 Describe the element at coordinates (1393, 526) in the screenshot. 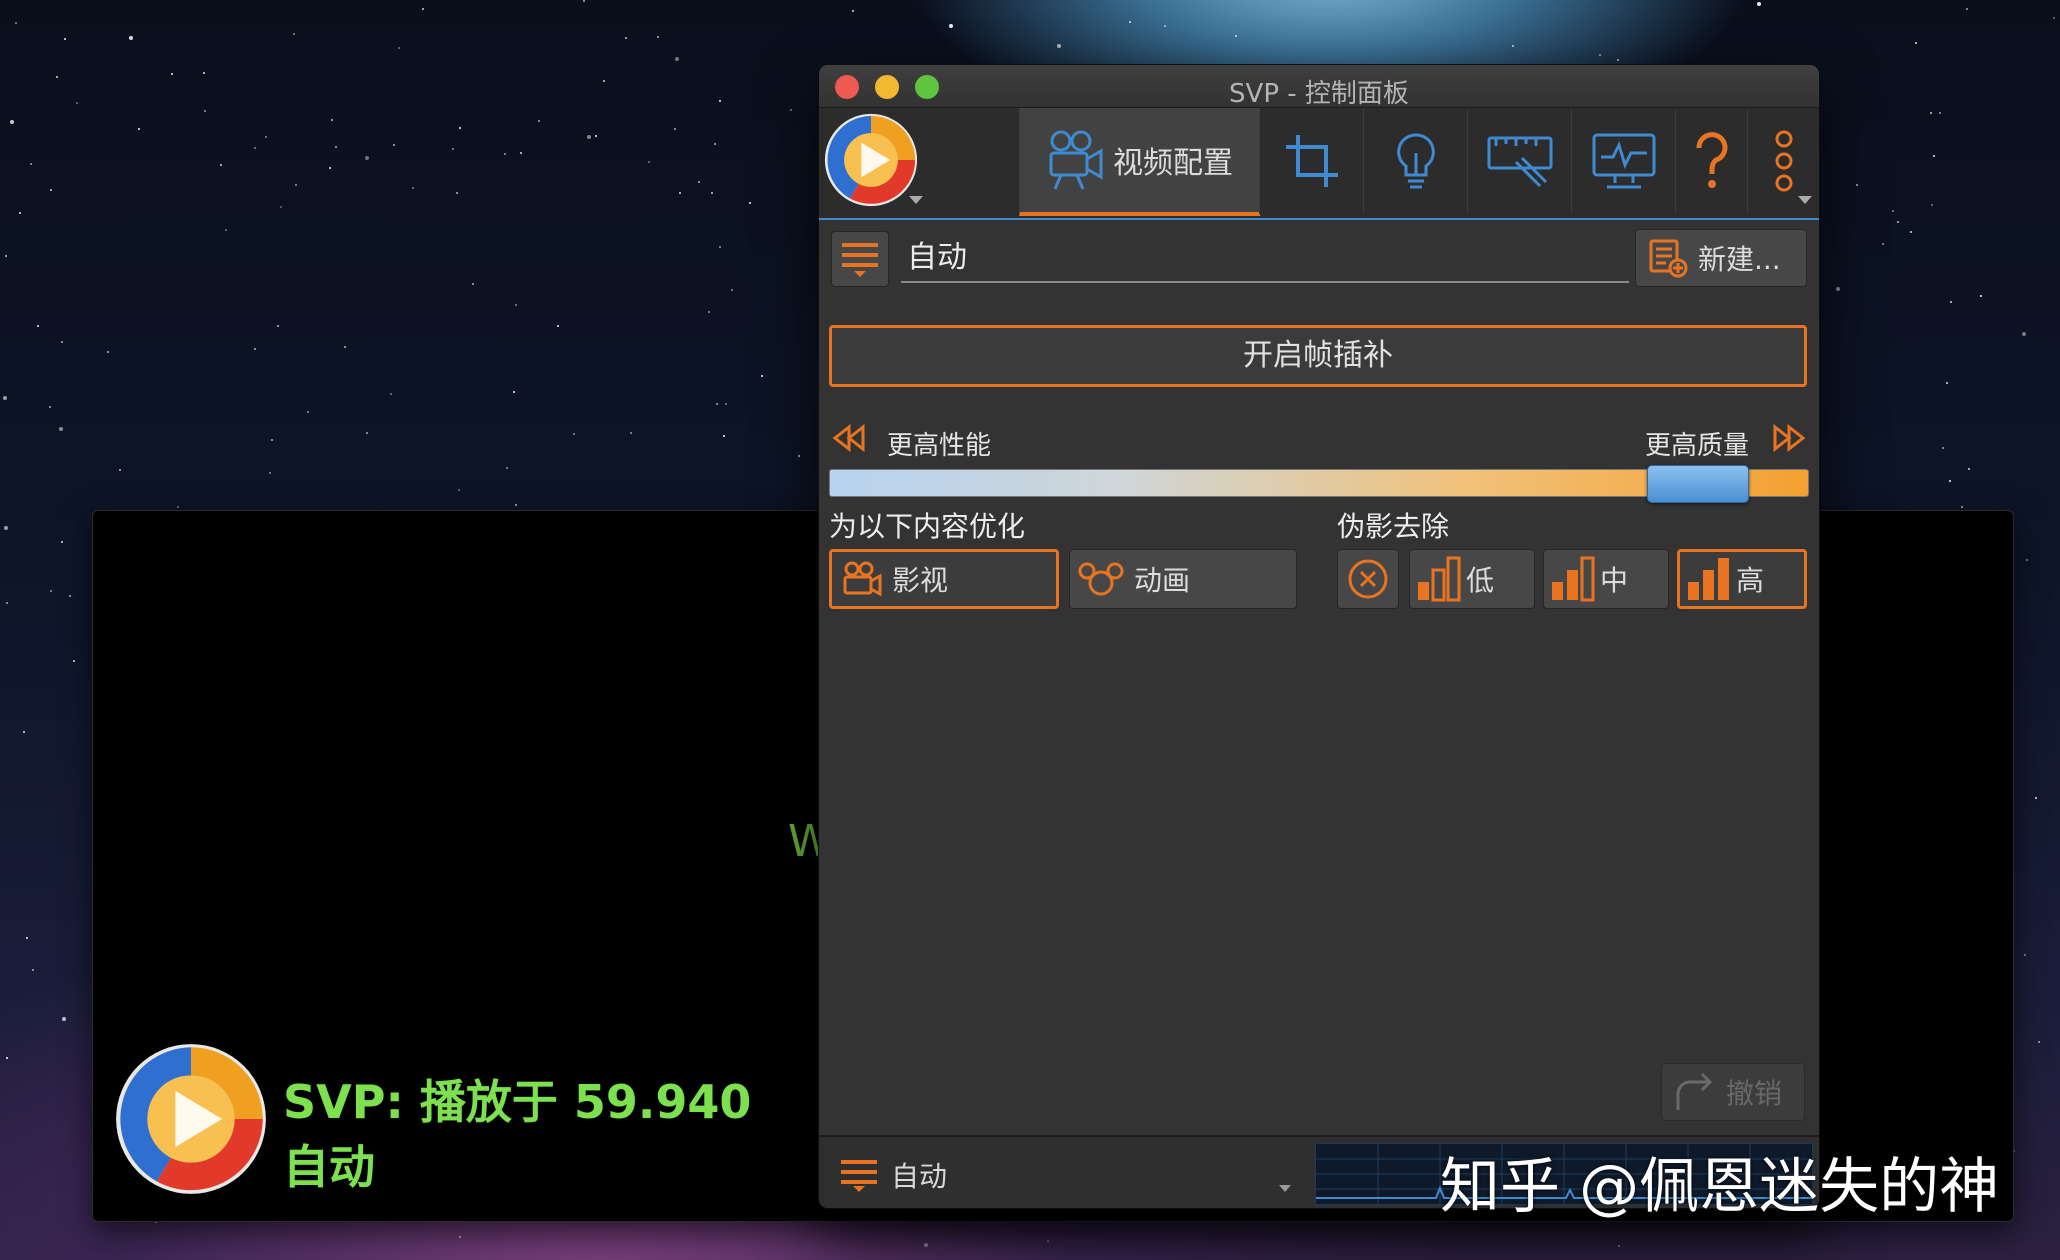

I see `artifacts-section-title: 伪影去除` at that location.